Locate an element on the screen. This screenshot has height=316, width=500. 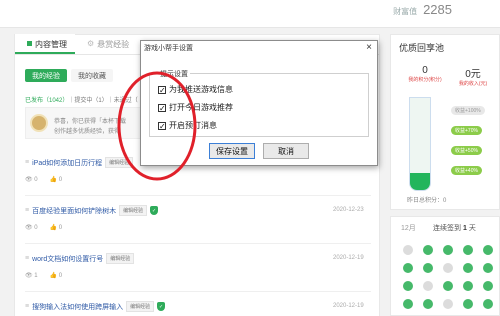
save-button: 保存设置 is located at coordinates (232, 151).